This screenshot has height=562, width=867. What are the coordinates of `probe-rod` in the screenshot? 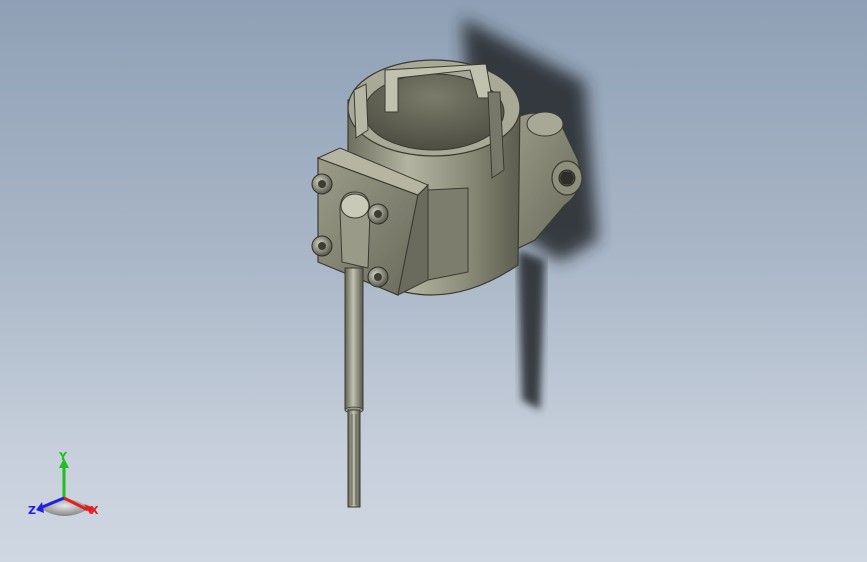 It's located at (354, 387).